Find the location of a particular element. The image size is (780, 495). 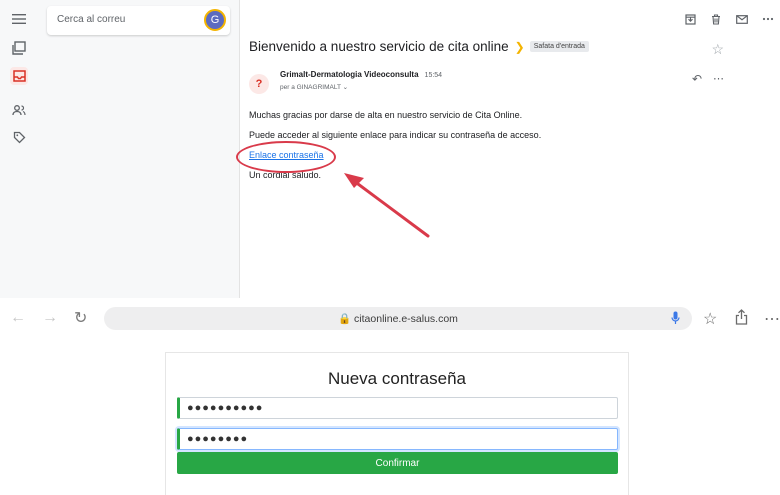

highlight-circle is located at coordinates (286, 157).